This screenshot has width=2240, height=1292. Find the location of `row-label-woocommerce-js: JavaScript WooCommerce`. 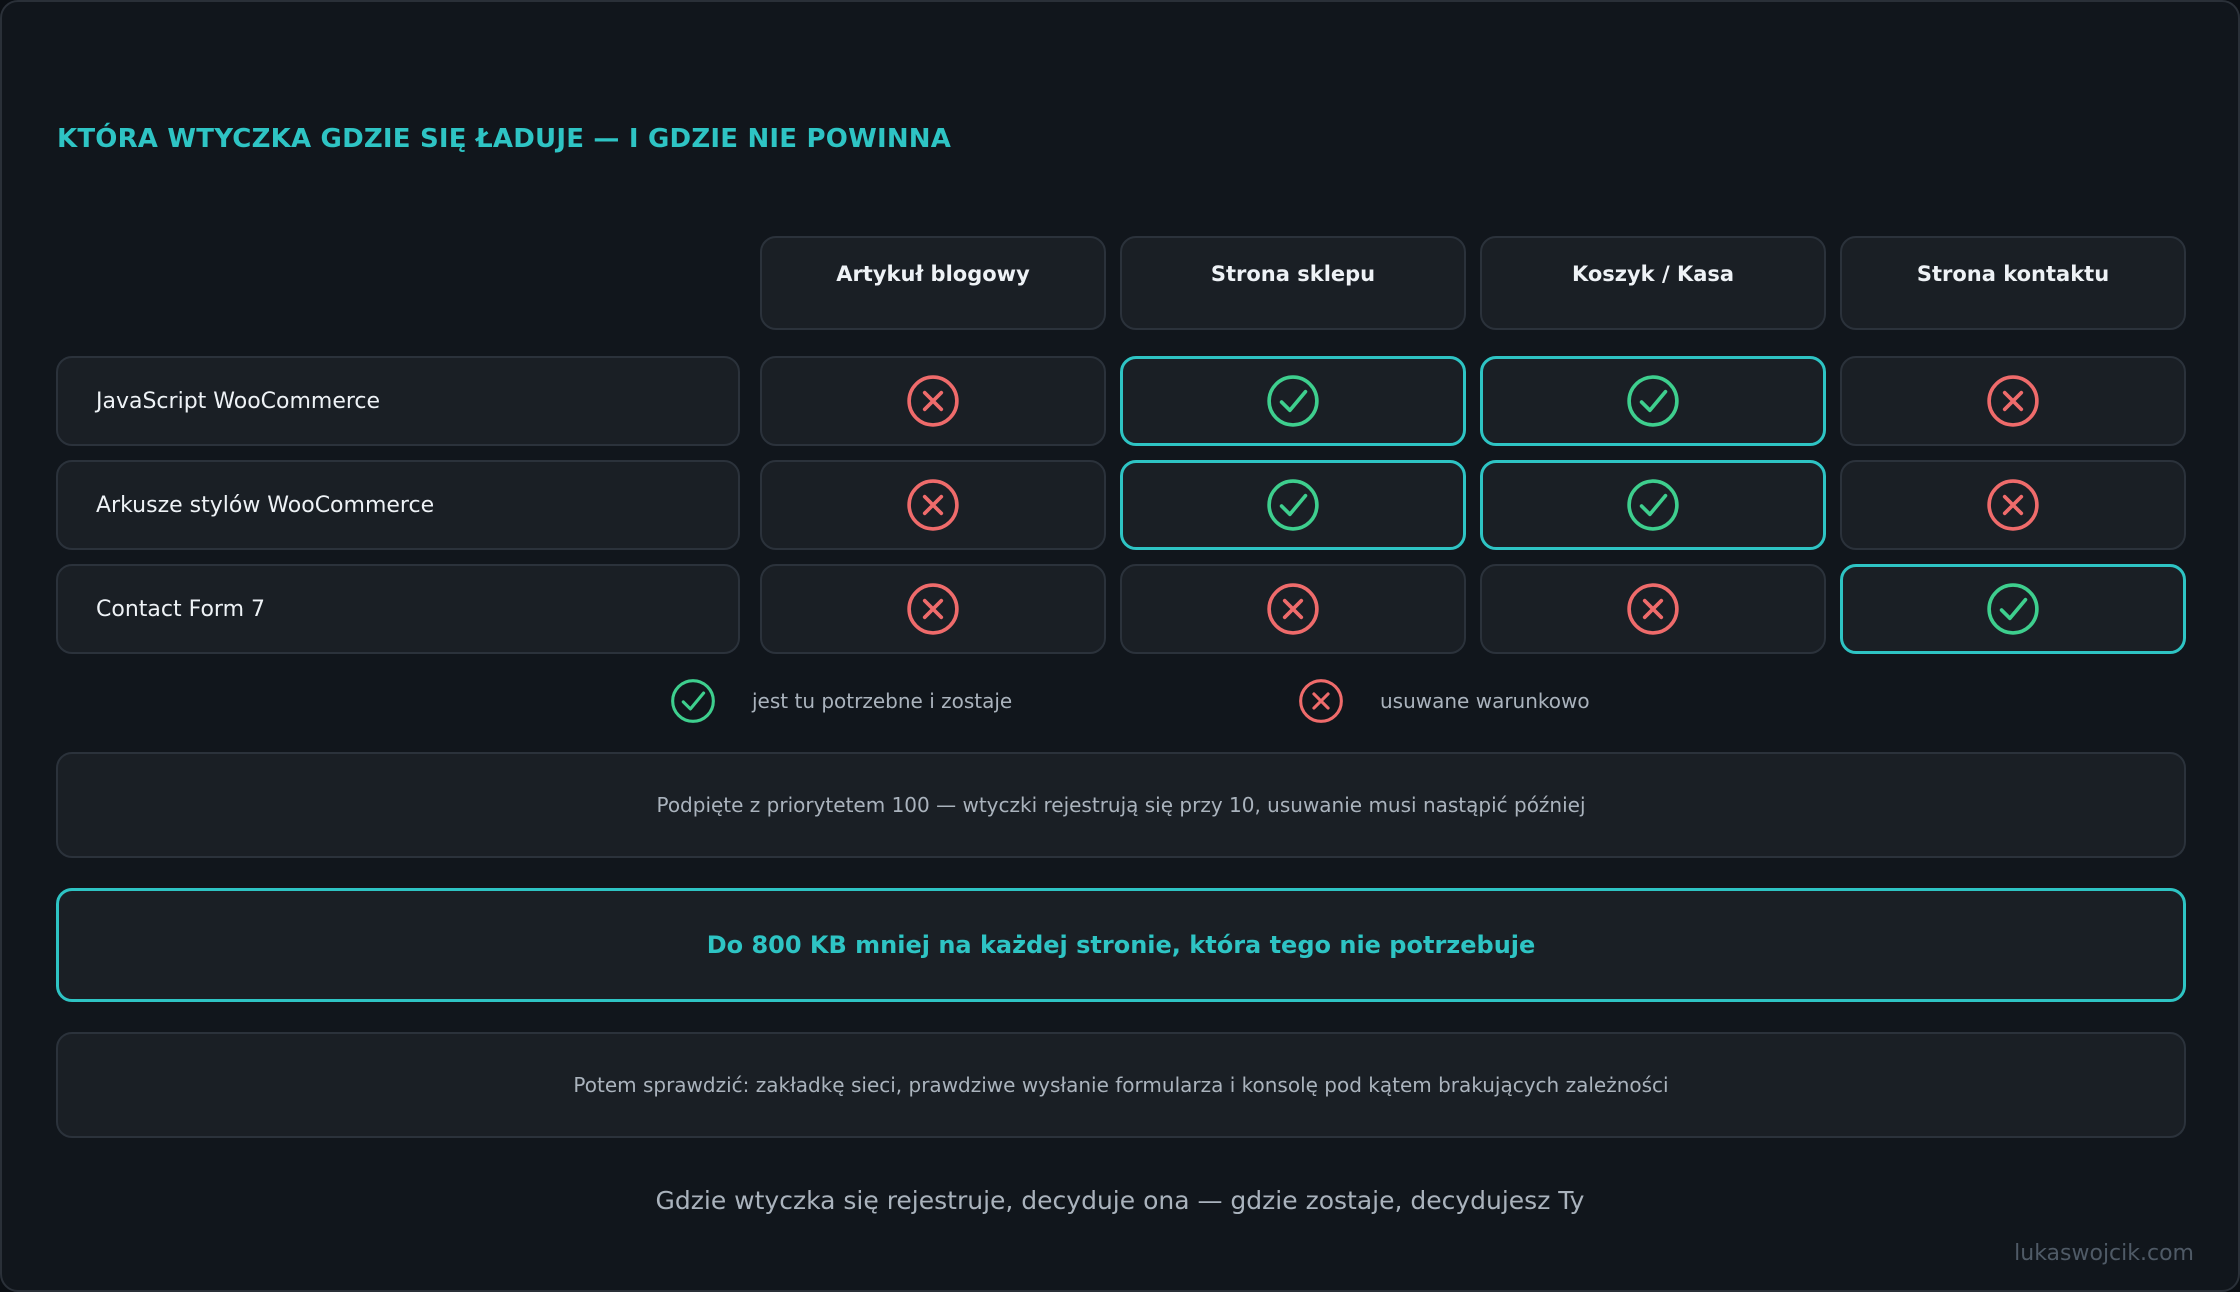

row-label-woocommerce-js: JavaScript WooCommerce is located at coordinates (398, 401).